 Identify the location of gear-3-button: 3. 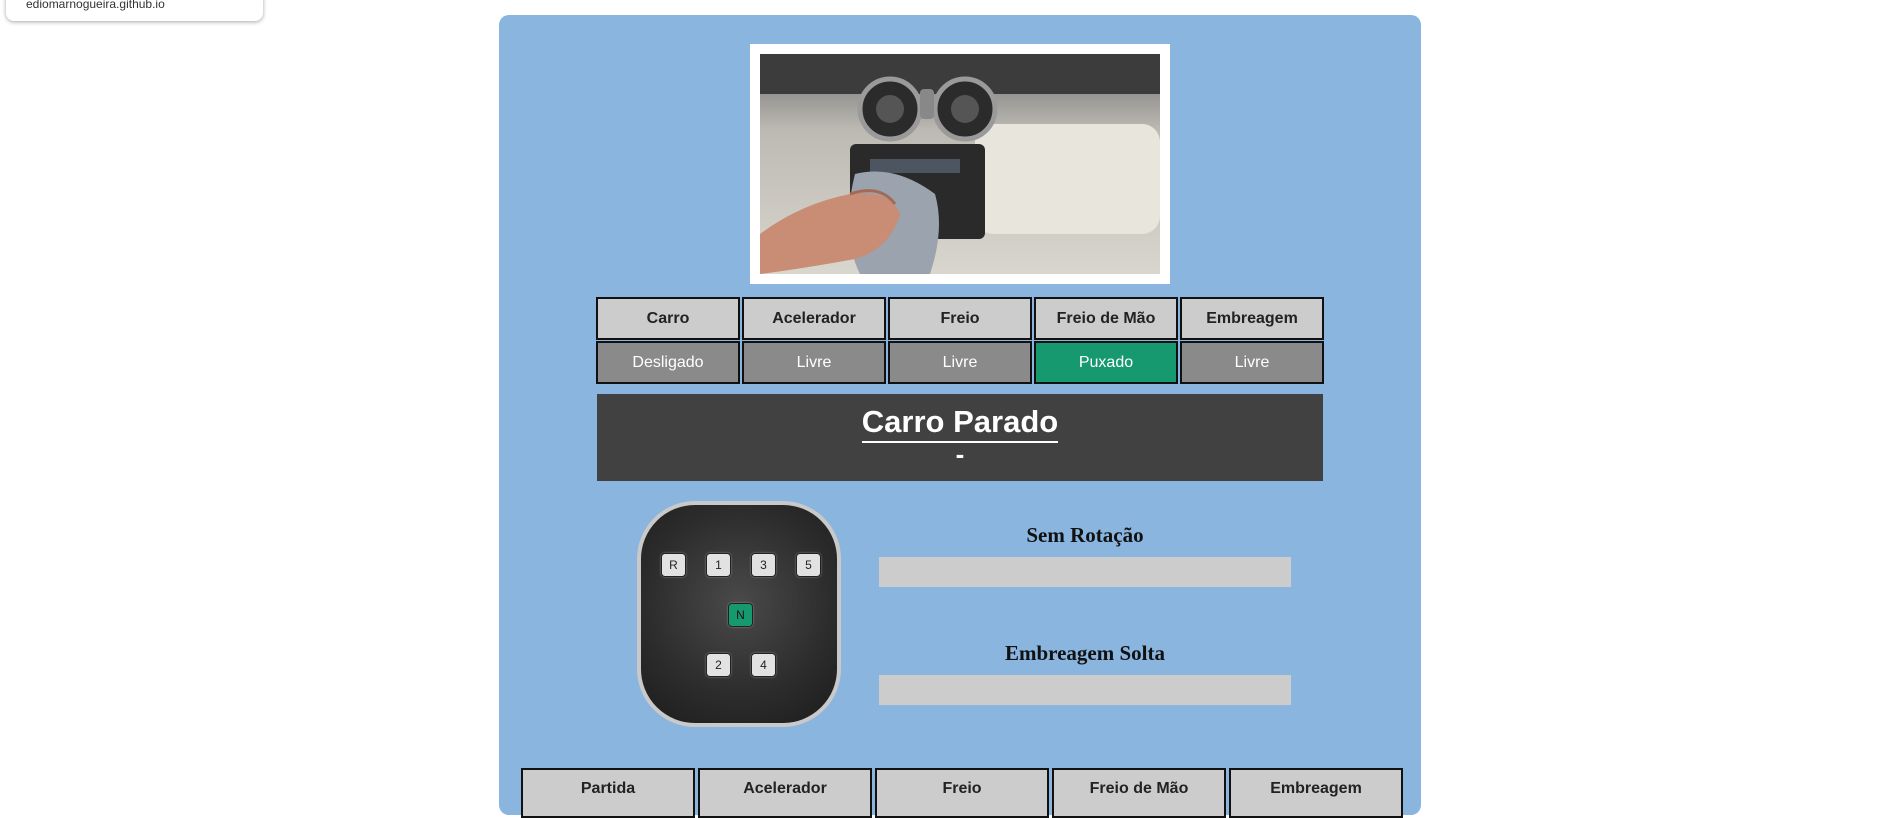
(763, 565).